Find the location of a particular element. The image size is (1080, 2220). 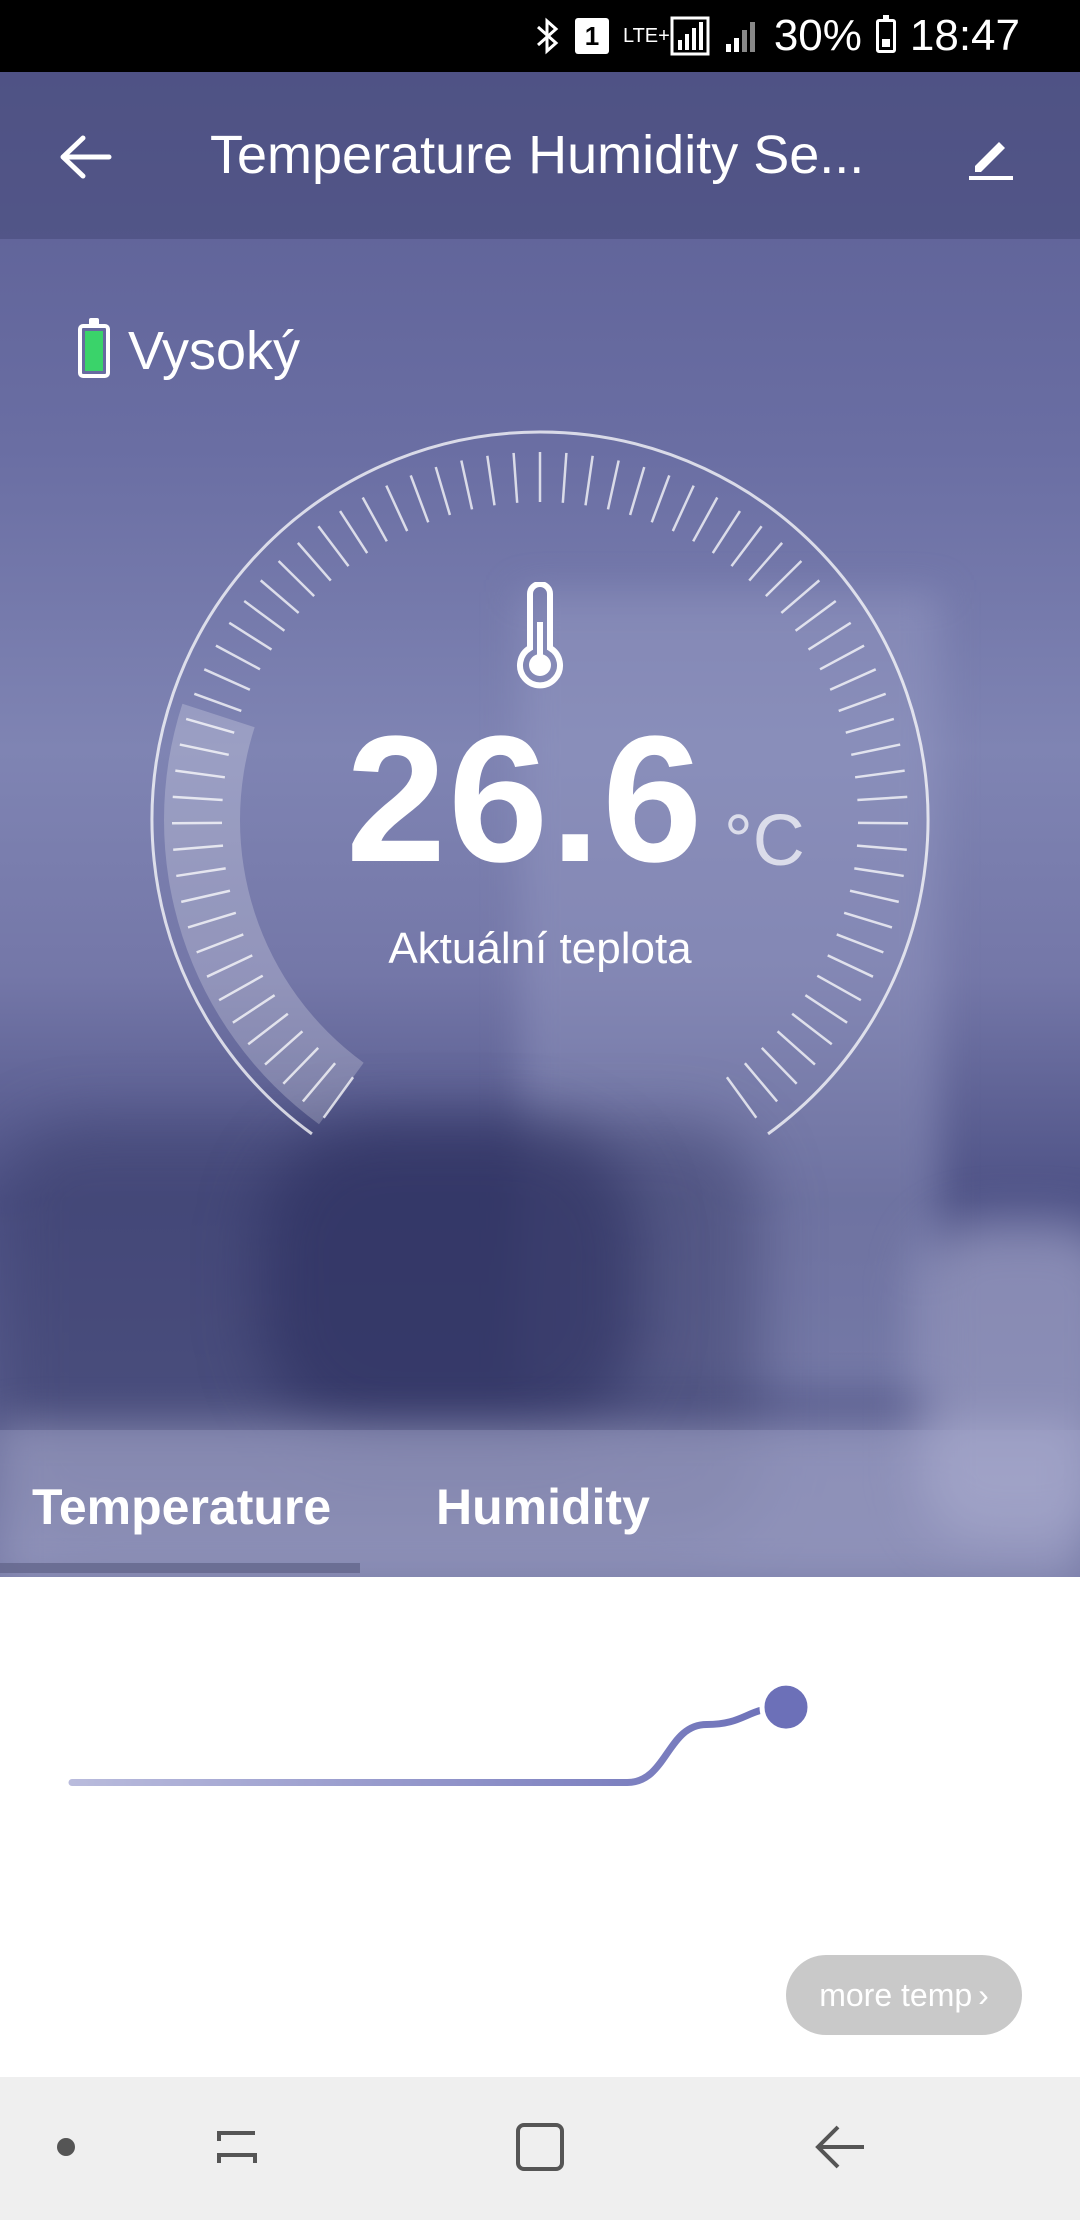

temperature-chart is located at coordinates (440, 1733).